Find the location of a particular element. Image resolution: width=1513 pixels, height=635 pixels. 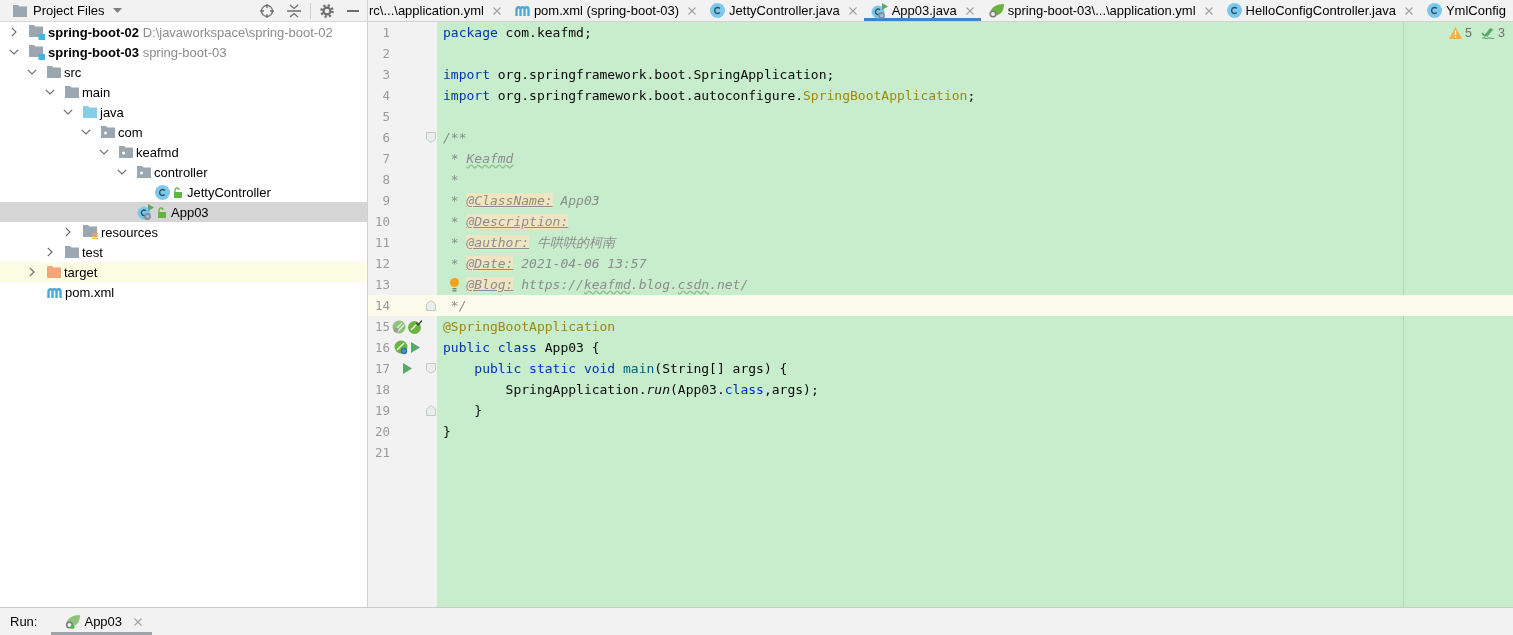

line-number: 12 is located at coordinates (381, 263).